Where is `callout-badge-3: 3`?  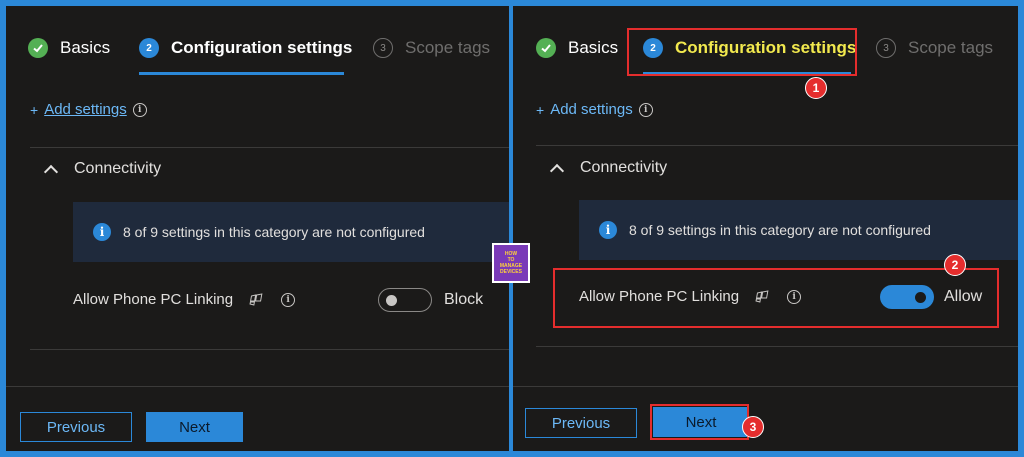 callout-badge-3: 3 is located at coordinates (753, 427).